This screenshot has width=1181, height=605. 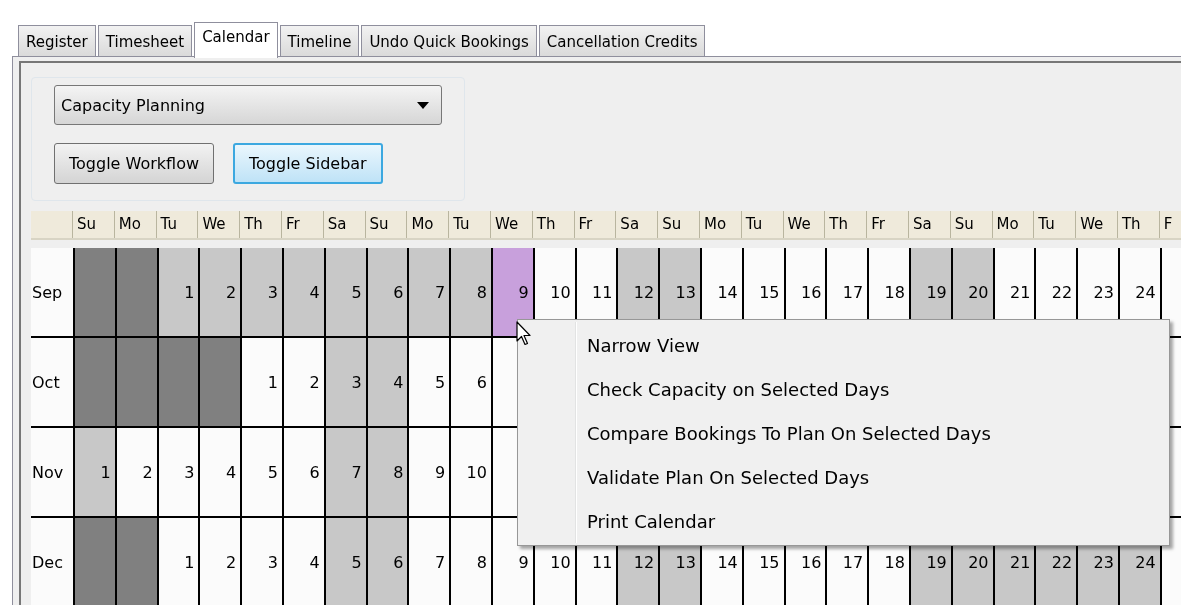 I want to click on view-dropdown: Capacity Planning, so click(x=248, y=105).